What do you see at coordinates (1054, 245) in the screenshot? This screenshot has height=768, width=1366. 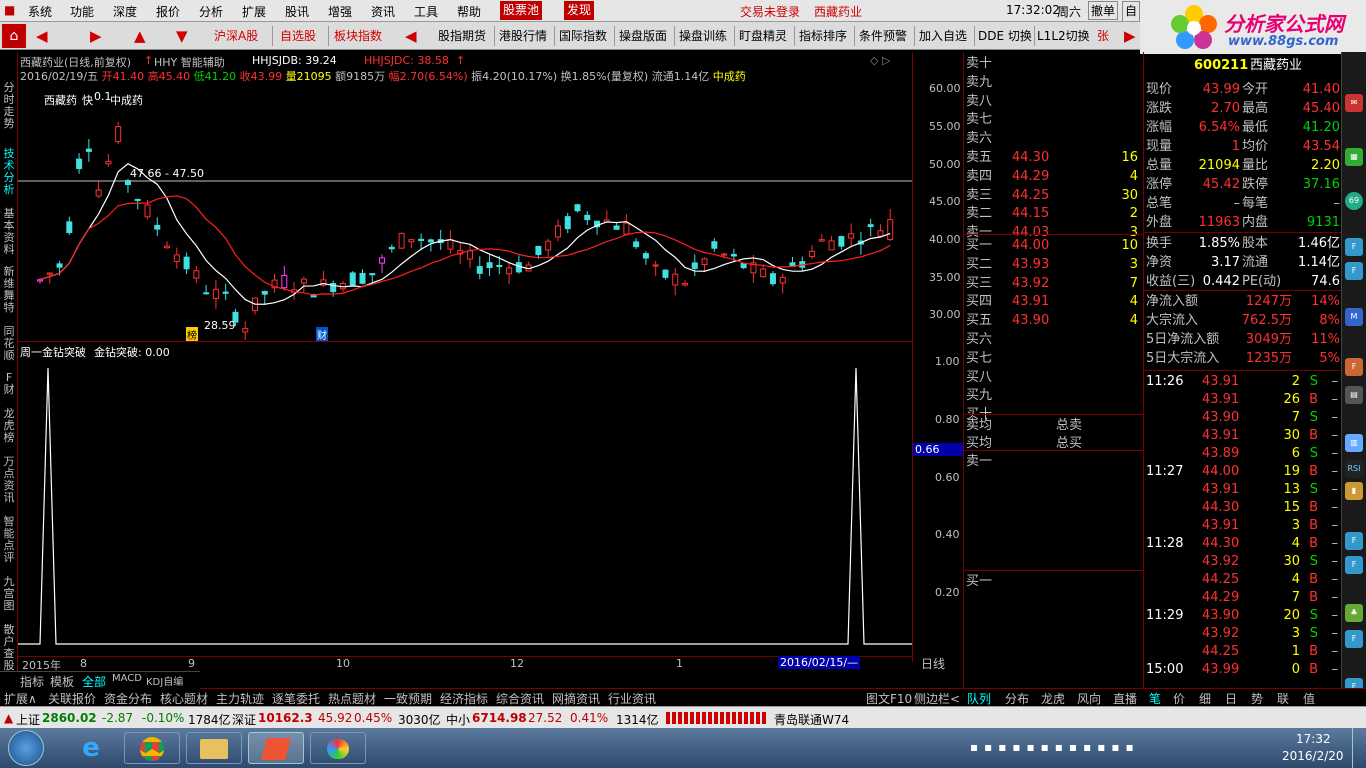 I see `buy-level-1: 买一 44.00 10` at bounding box center [1054, 245].